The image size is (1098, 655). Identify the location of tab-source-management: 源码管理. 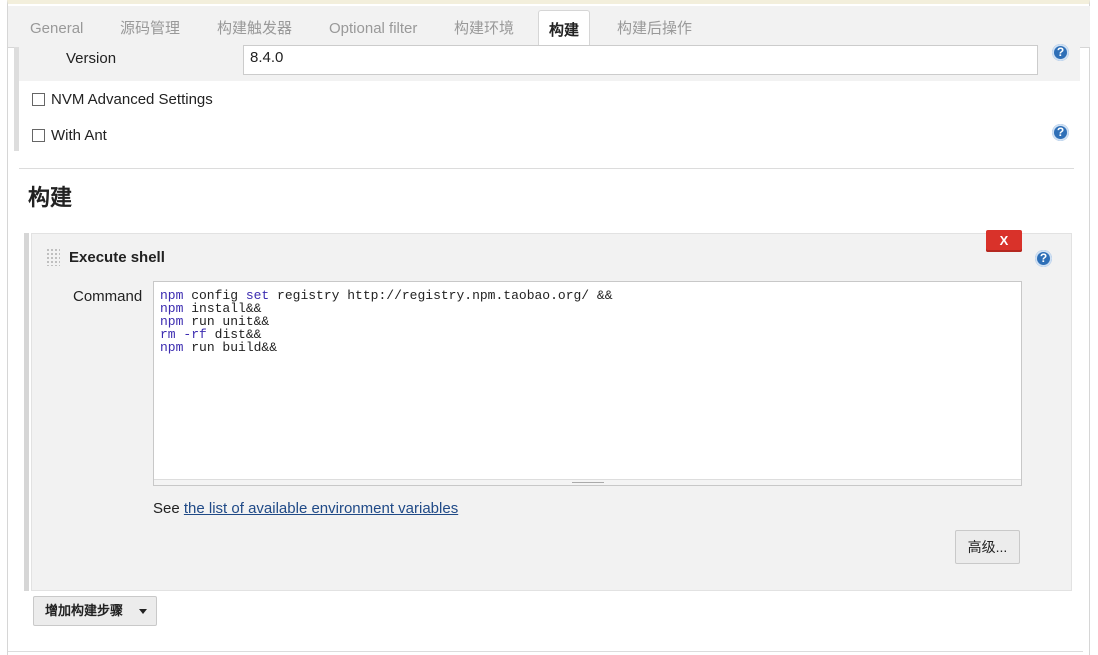
(150, 26).